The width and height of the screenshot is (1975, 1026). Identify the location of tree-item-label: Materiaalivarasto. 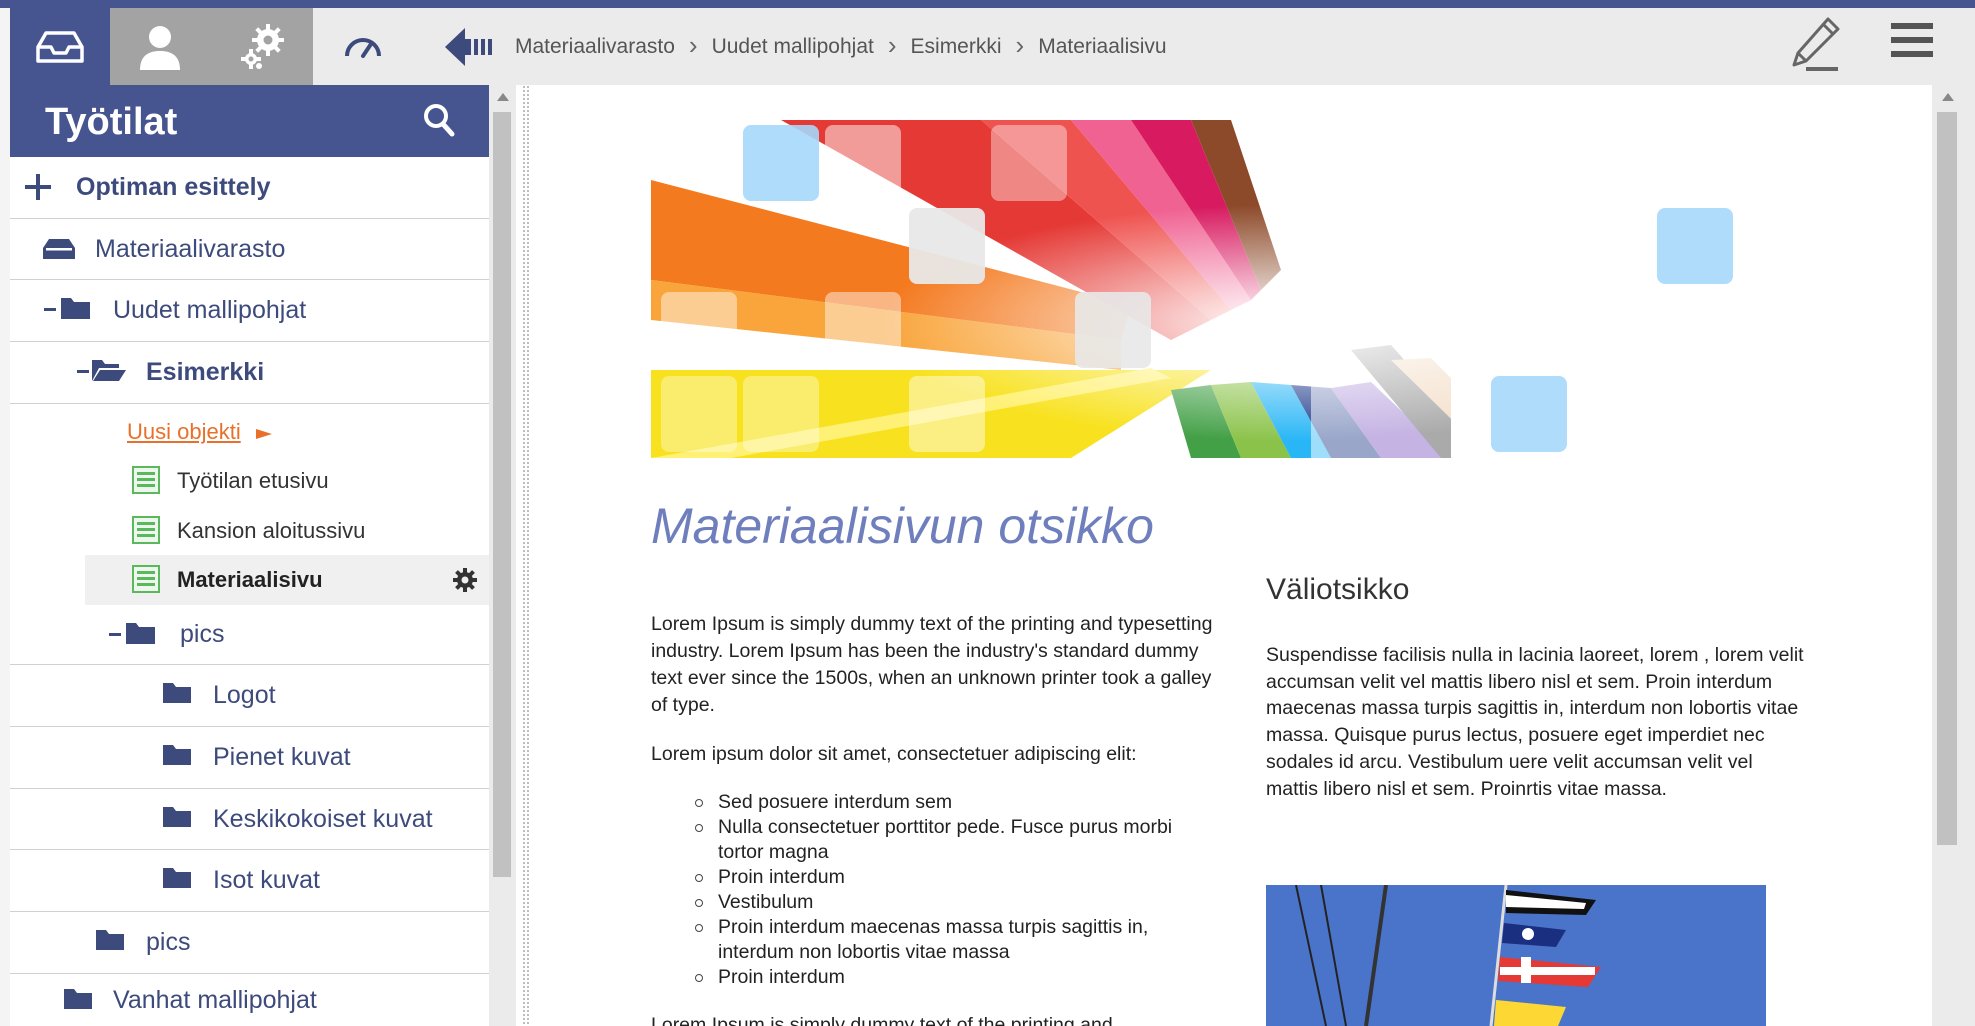
(190, 248).